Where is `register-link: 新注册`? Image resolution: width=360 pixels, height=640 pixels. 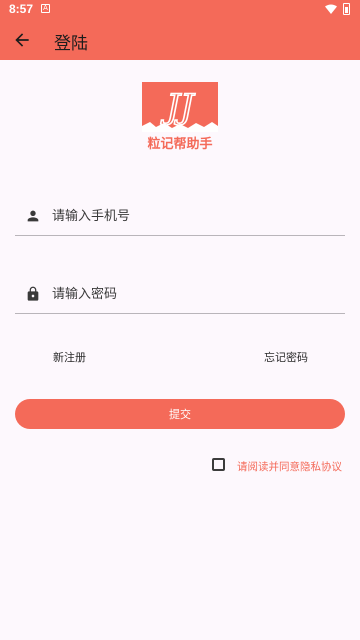 register-link: 新注册 is located at coordinates (69, 357).